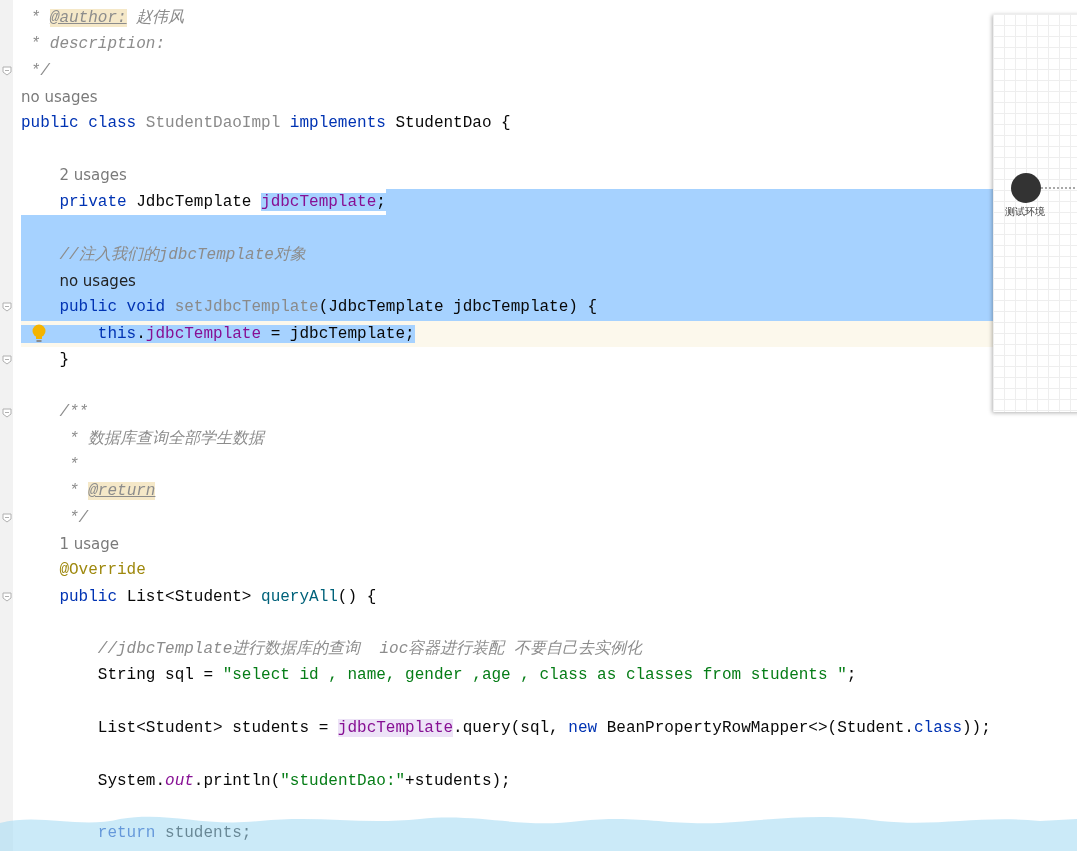  I want to click on code-line: }, so click(63, 360).